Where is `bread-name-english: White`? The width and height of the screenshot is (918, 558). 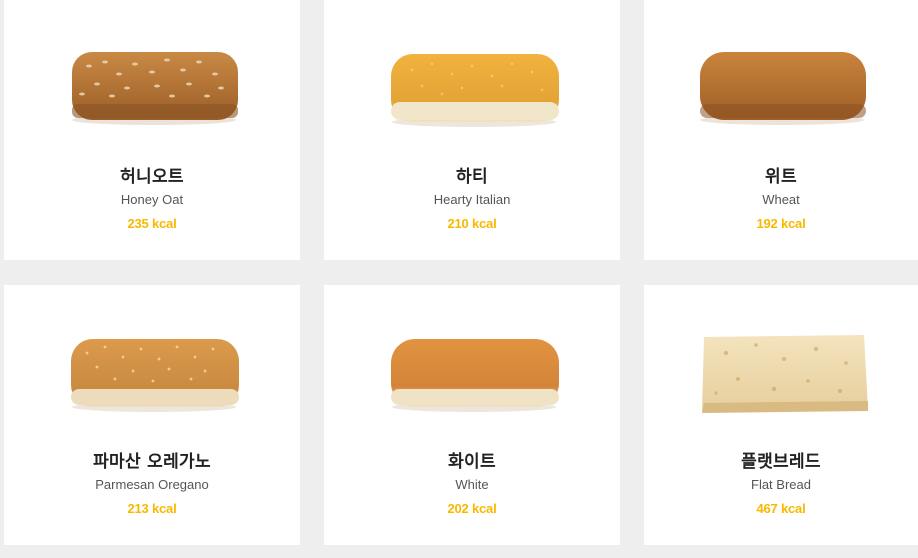 bread-name-english: White is located at coordinates (472, 484).